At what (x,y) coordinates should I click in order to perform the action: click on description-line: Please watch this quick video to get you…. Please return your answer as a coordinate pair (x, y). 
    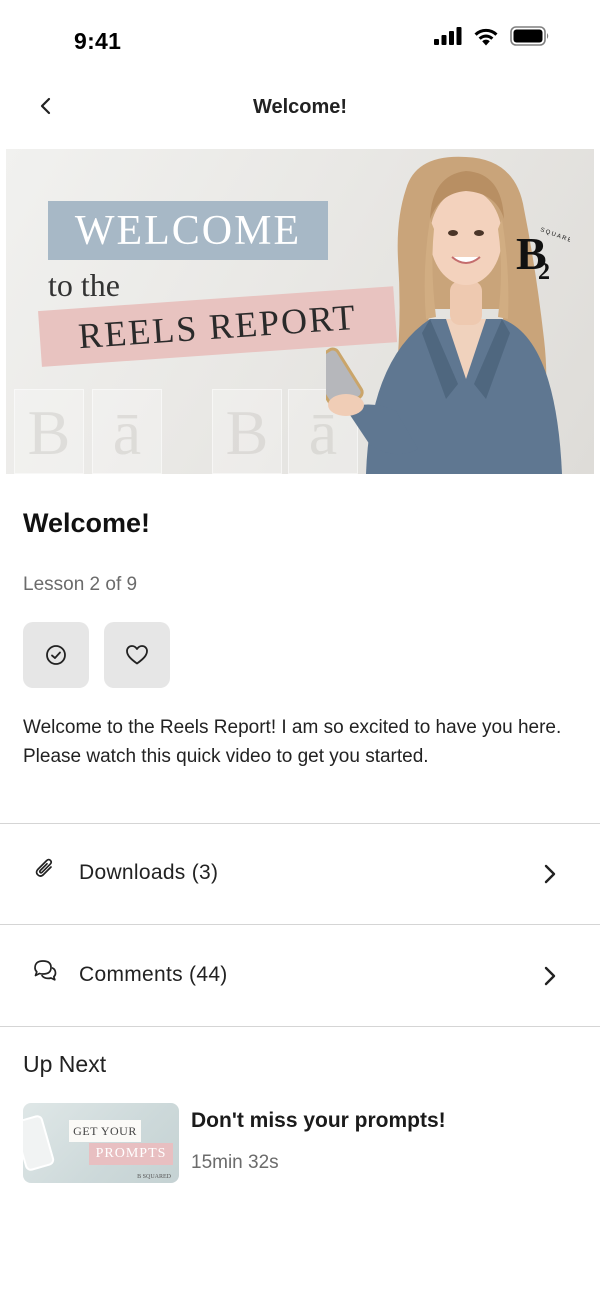
    Looking at the image, I should click on (226, 756).